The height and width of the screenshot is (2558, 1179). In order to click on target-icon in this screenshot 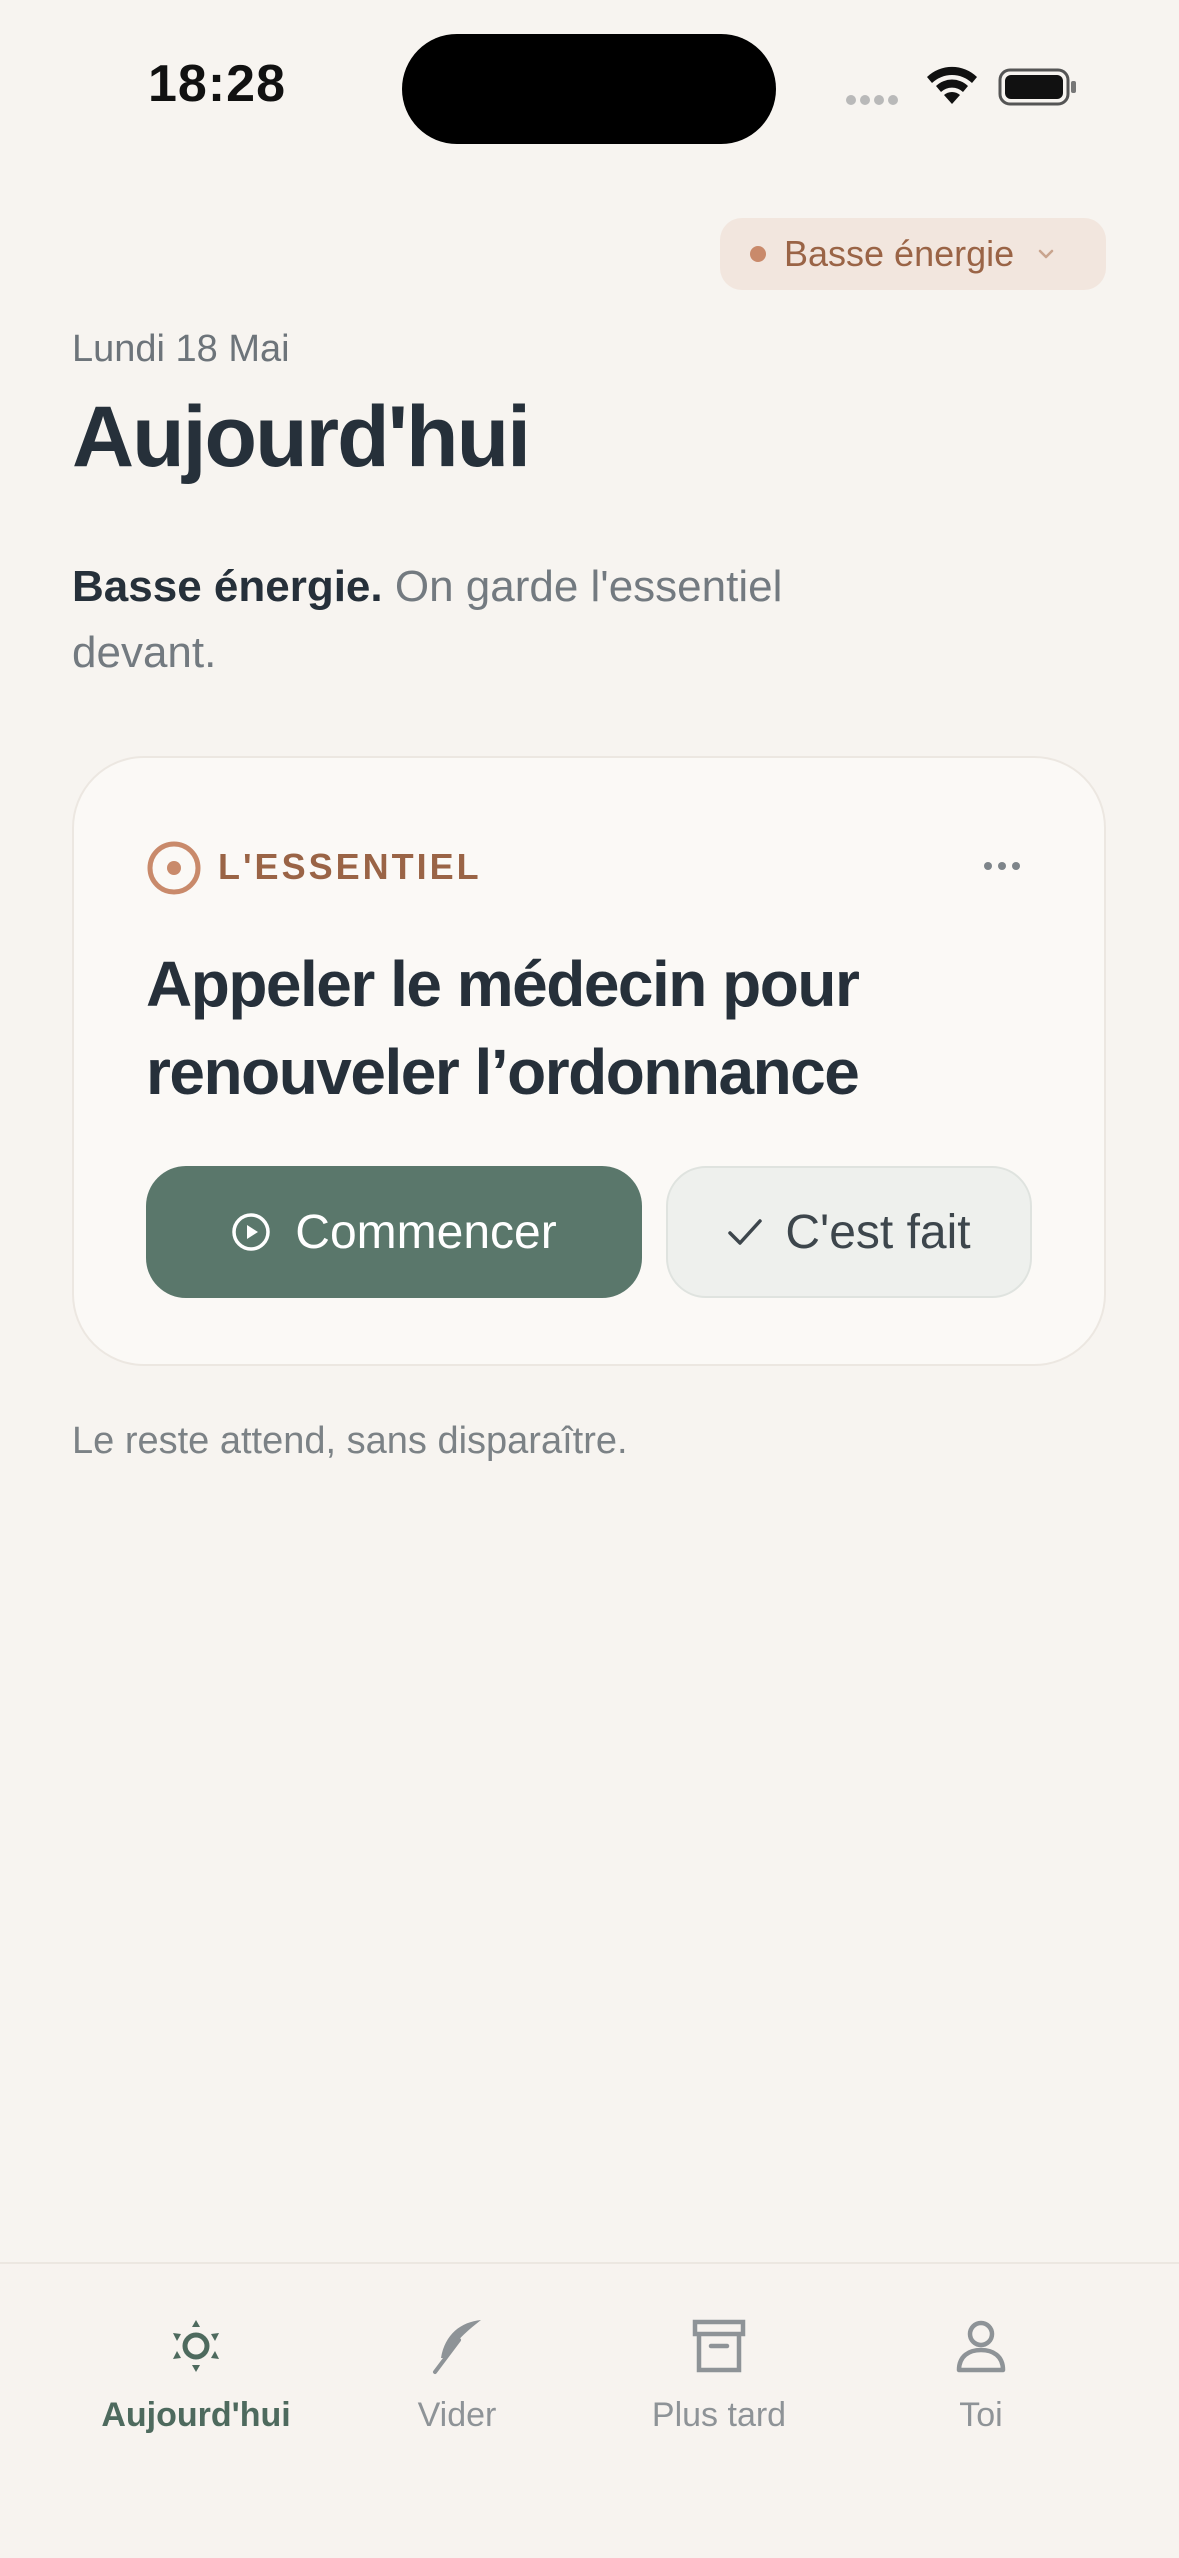, I will do `click(174, 868)`.